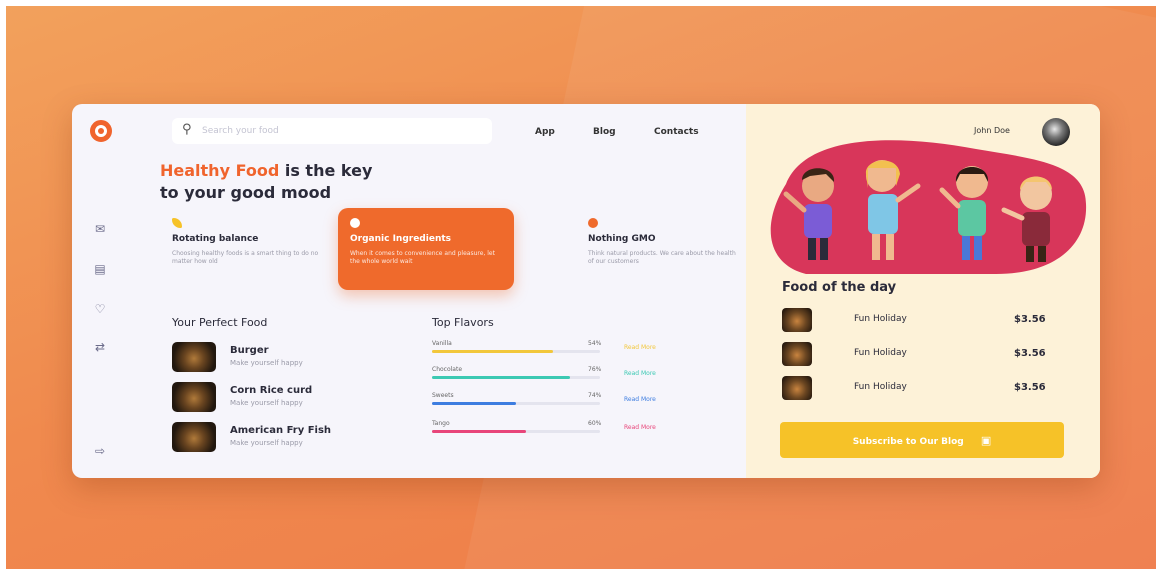  Describe the element at coordinates (326, 170) in the screenshot. I see `hero-line1: is the key` at that location.